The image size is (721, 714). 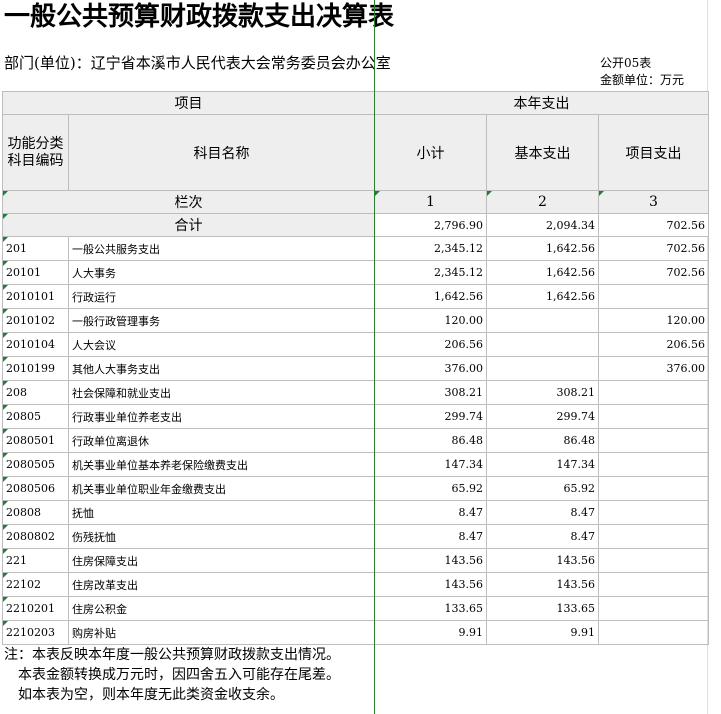 I want to click on row-code: 2080506, so click(x=35, y=488).